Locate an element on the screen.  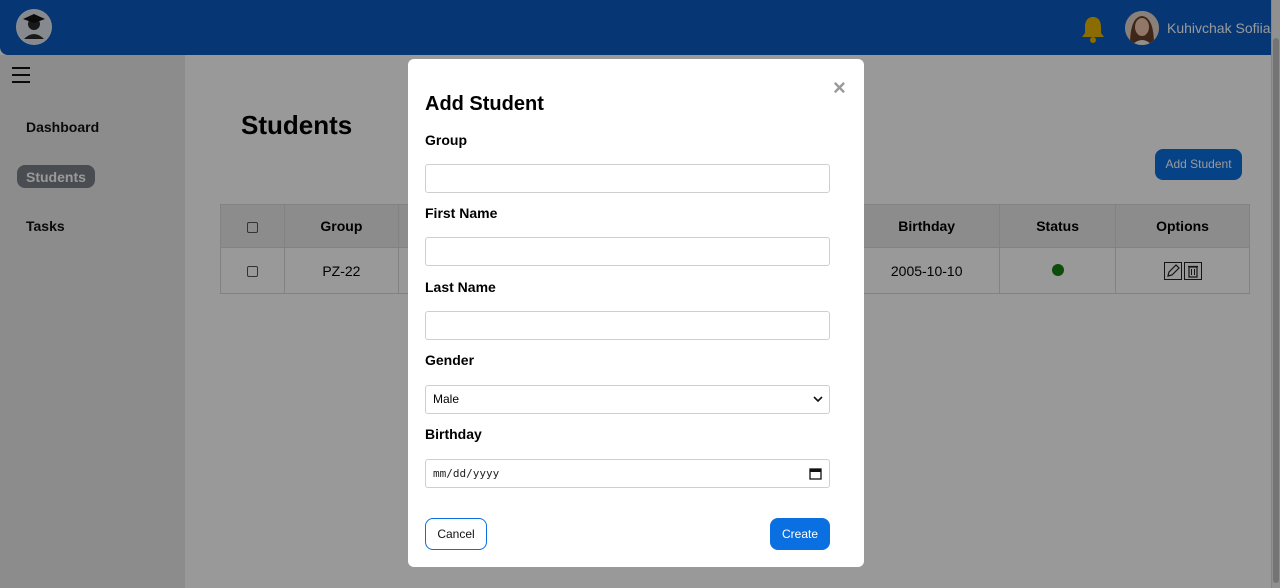
chevron-down-icon is located at coordinates (818, 399).